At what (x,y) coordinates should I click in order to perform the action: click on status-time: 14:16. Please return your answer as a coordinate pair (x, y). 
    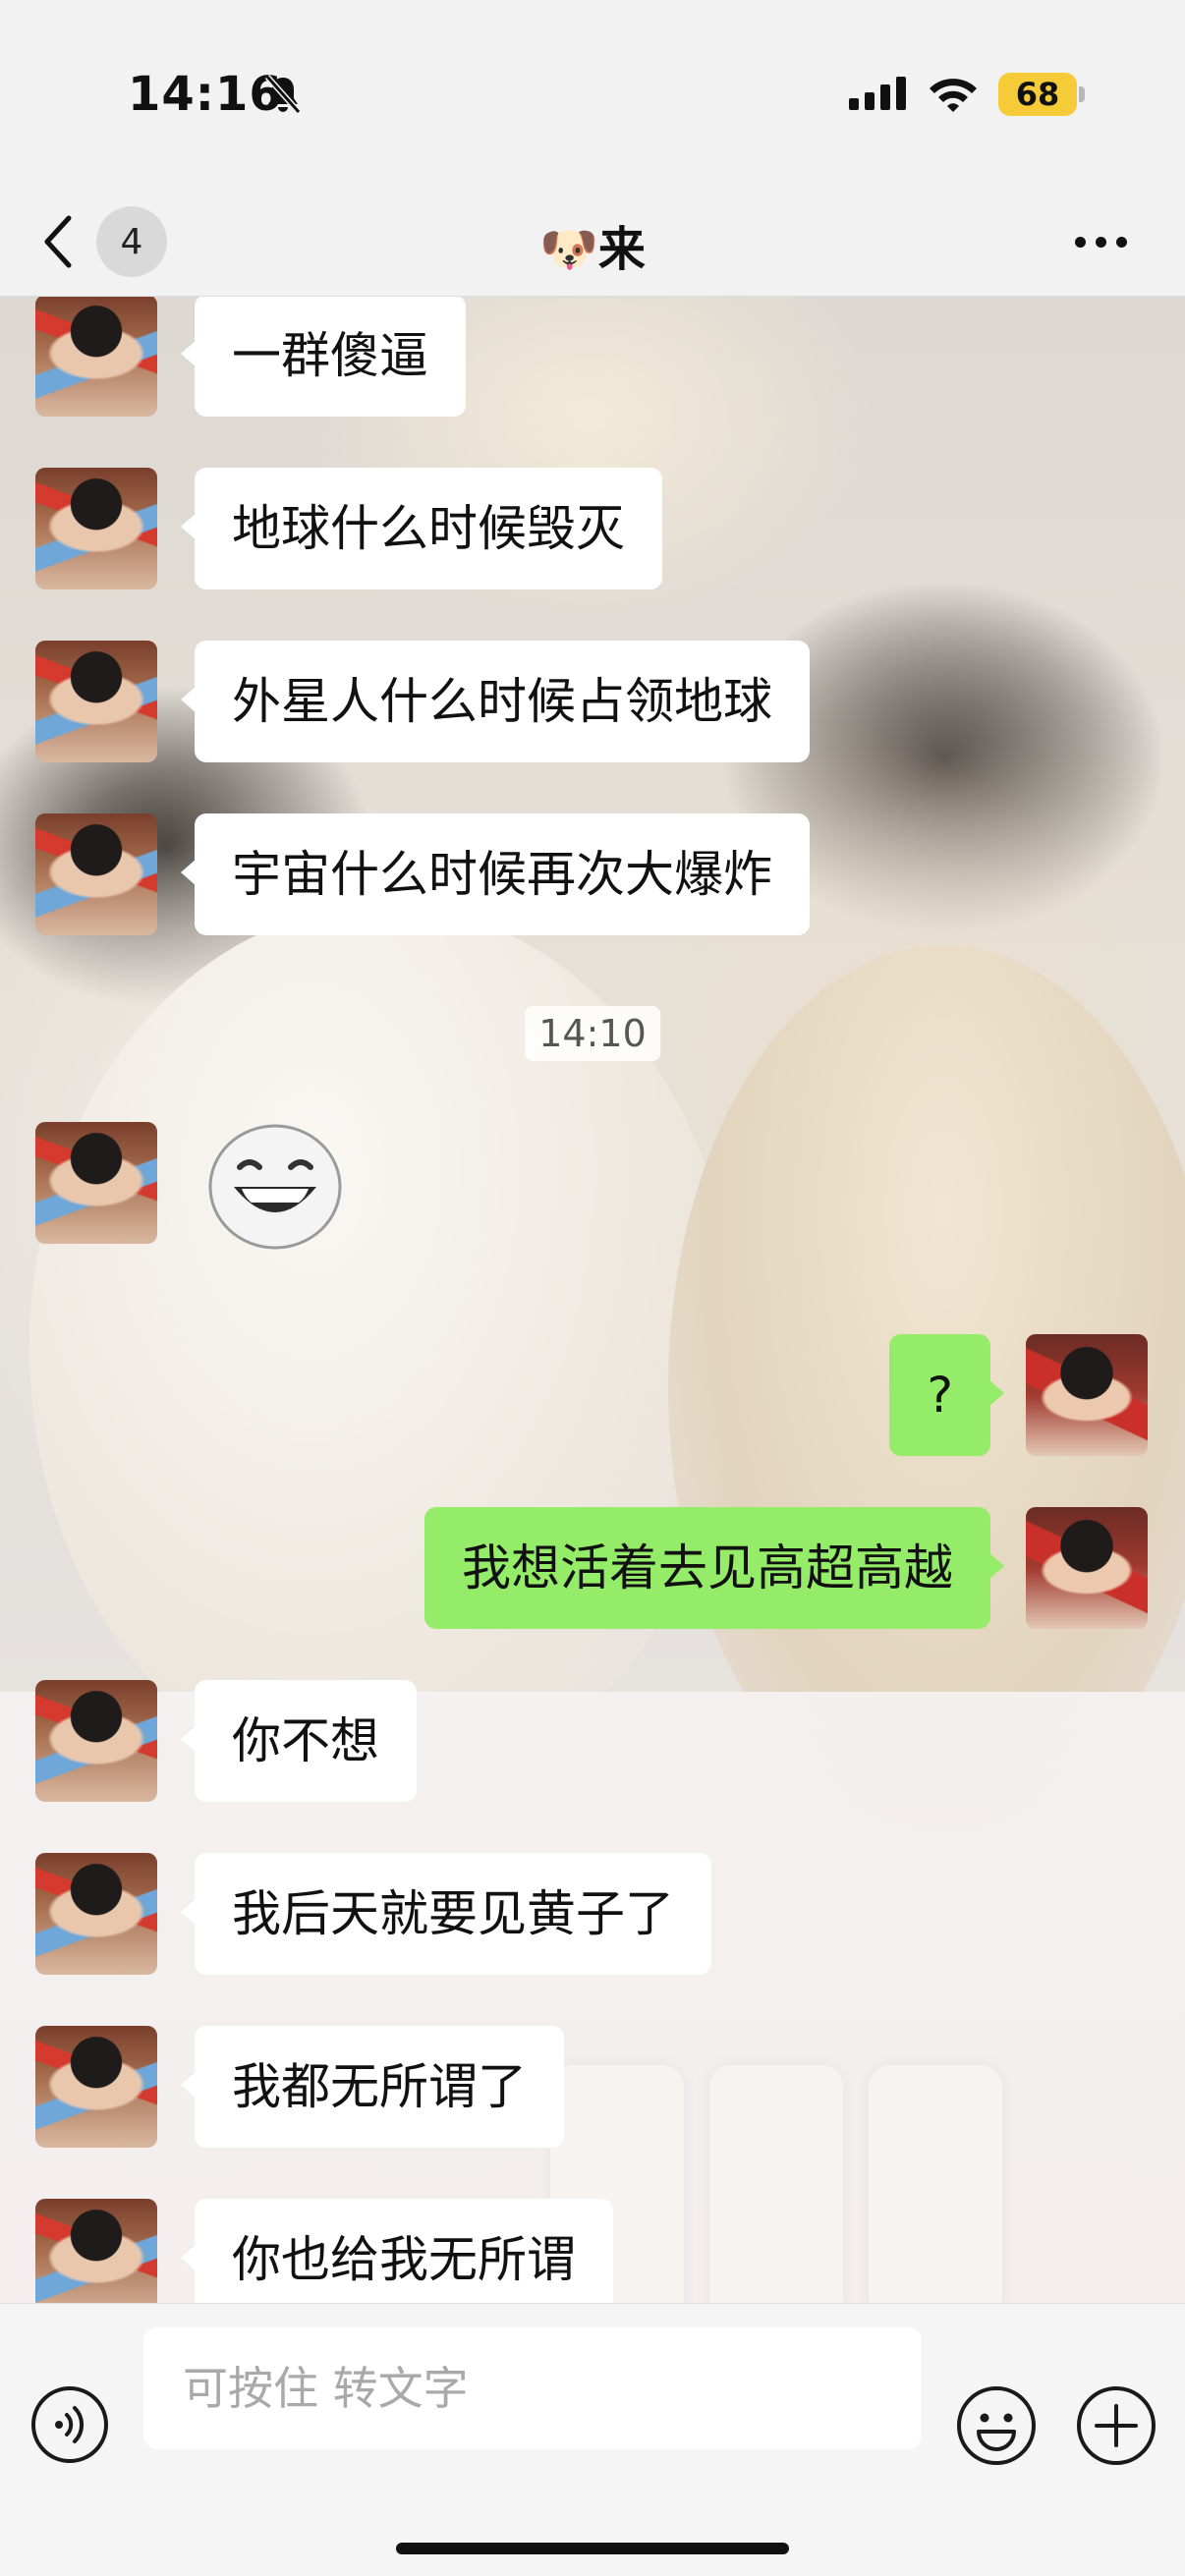
    Looking at the image, I should click on (206, 94).